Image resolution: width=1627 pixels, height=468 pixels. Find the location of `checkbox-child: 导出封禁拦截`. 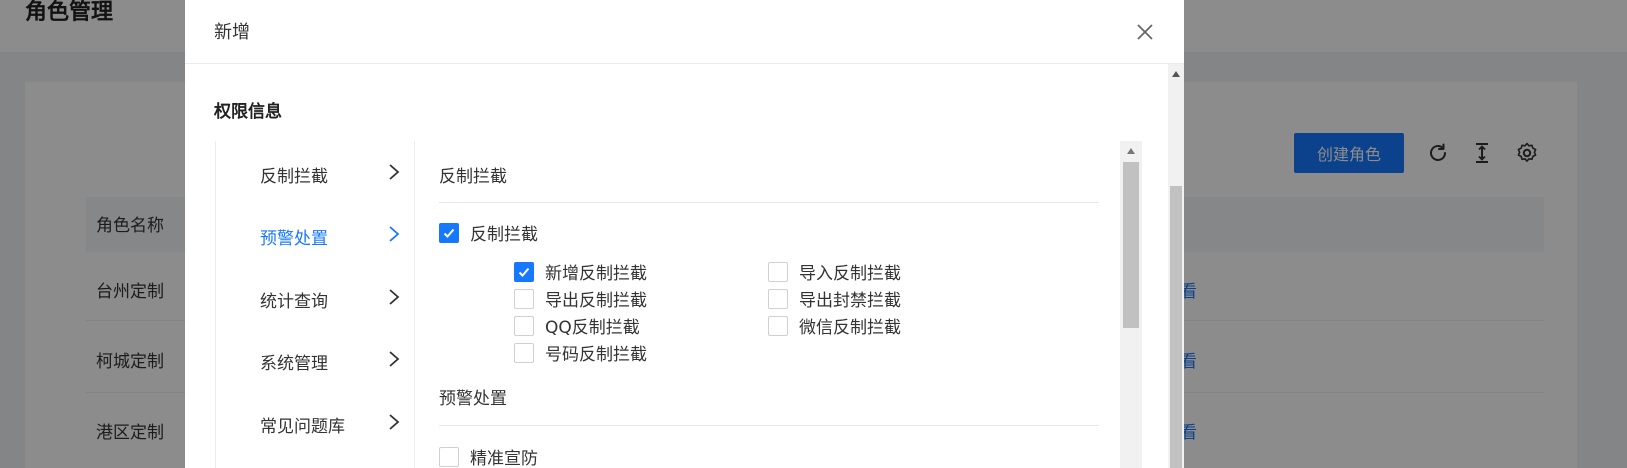

checkbox-child: 导出封禁拦截 is located at coordinates (834, 298).